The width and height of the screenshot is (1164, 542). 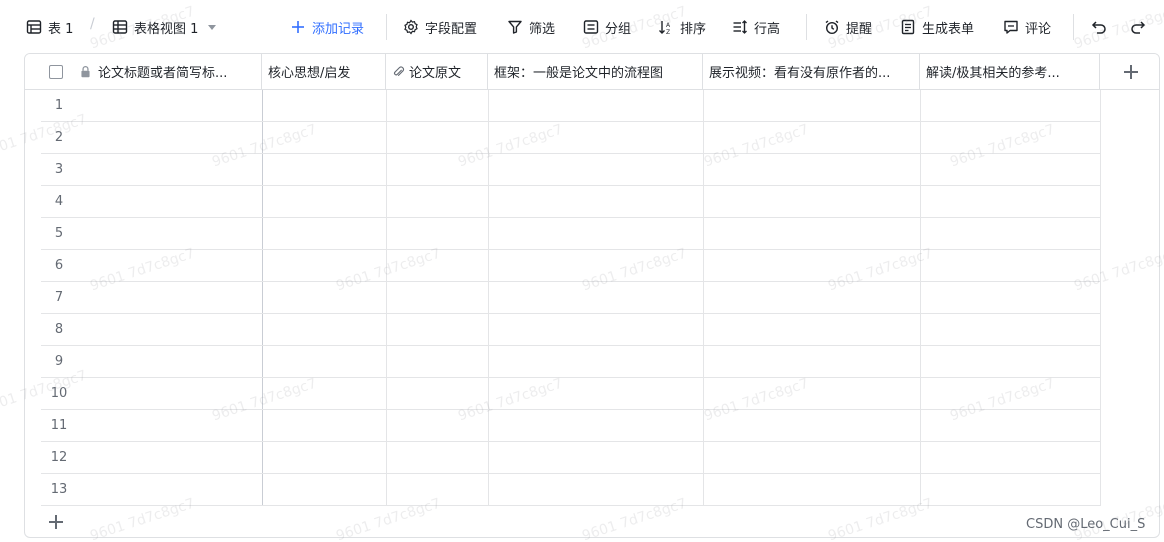 I want to click on row-number: 10, so click(x=59, y=393).